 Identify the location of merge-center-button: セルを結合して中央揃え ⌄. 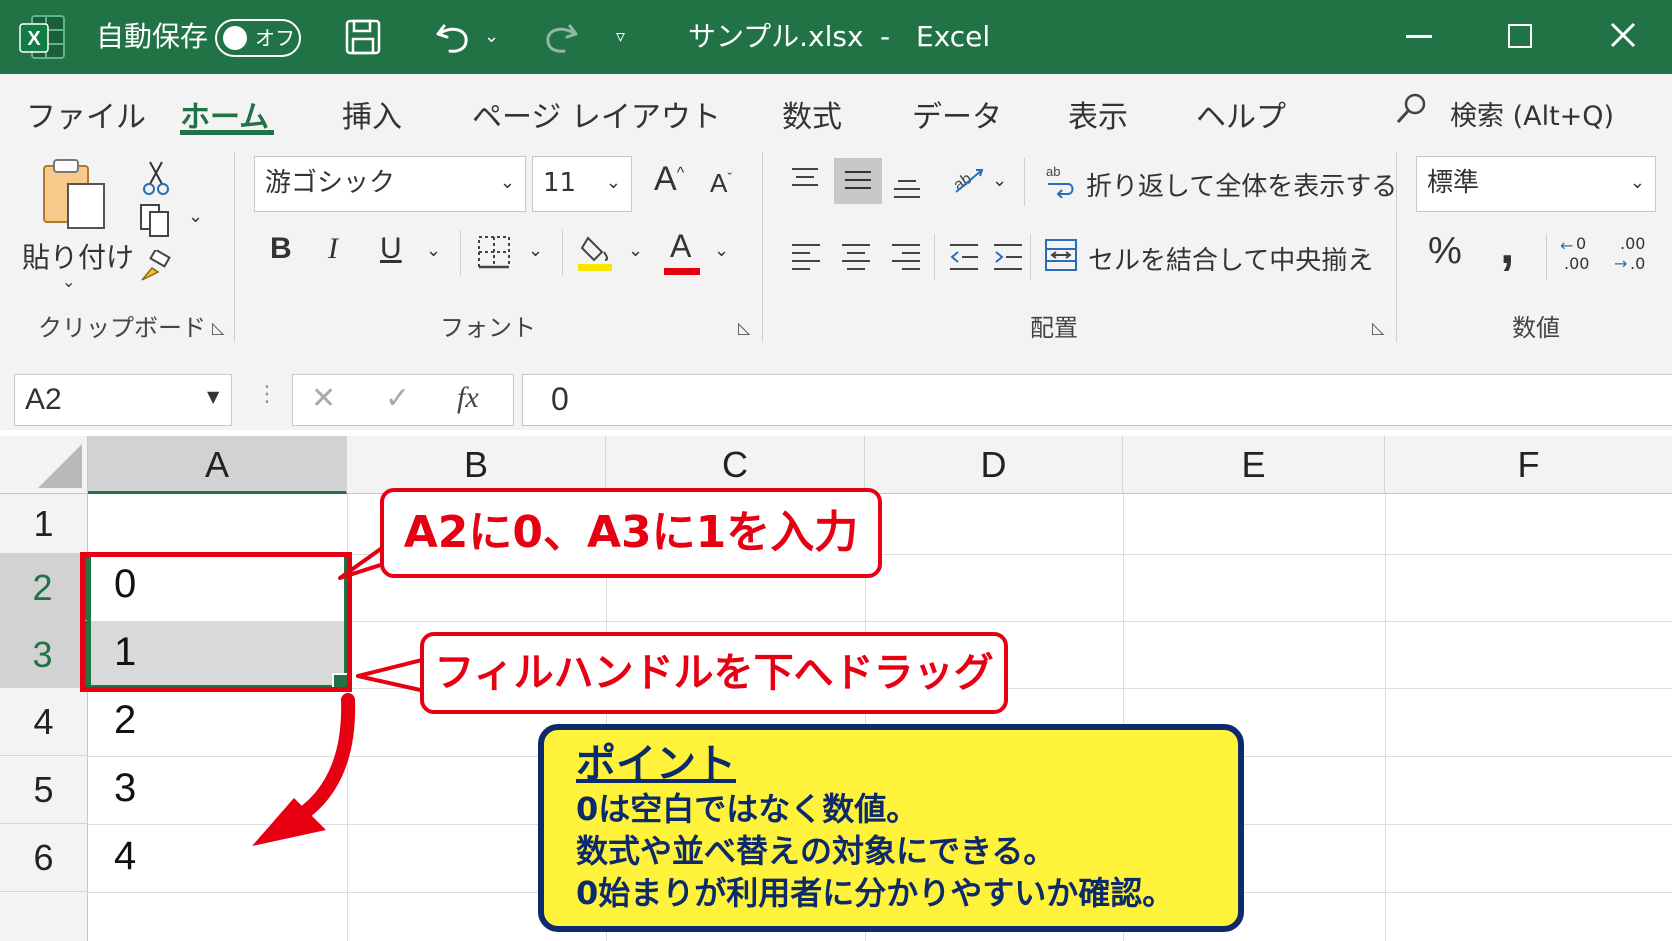
(1212, 255).